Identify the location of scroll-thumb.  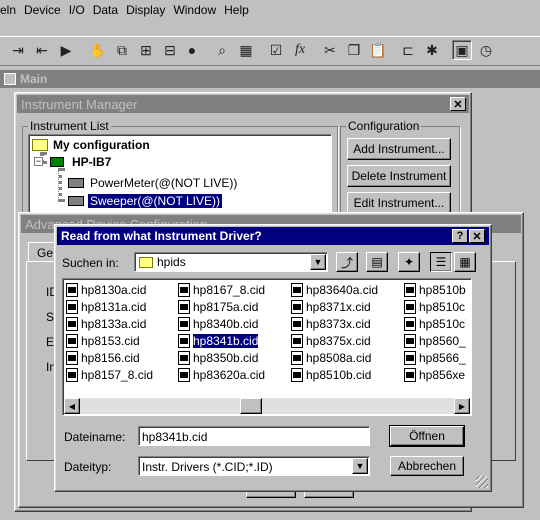
(251, 406).